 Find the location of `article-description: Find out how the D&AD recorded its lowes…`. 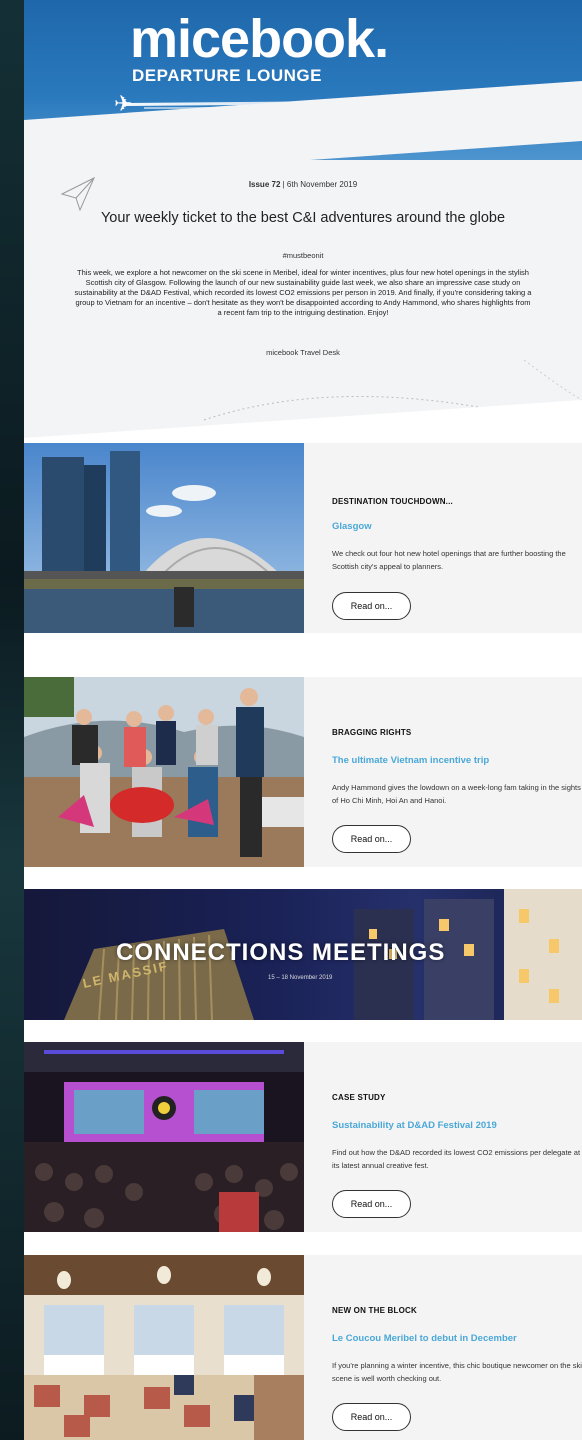

article-description: Find out how the D&AD recorded its lowes… is located at coordinates (456, 1159).